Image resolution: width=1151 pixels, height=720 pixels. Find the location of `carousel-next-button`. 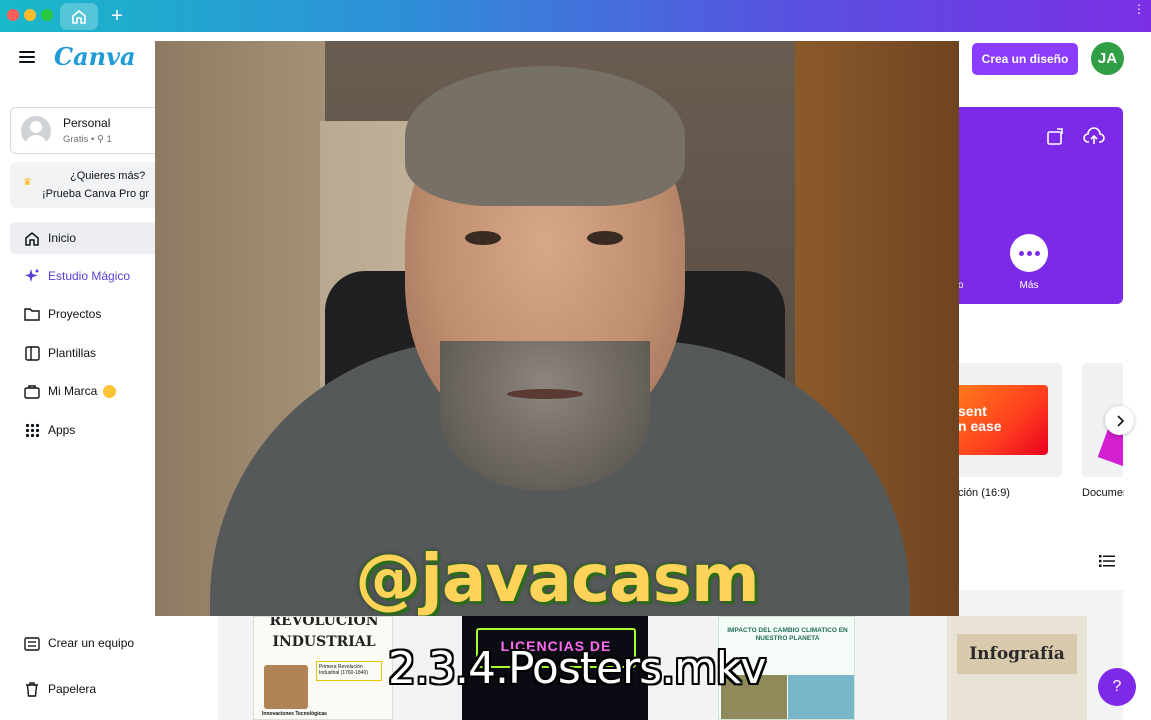

carousel-next-button is located at coordinates (1119, 420).